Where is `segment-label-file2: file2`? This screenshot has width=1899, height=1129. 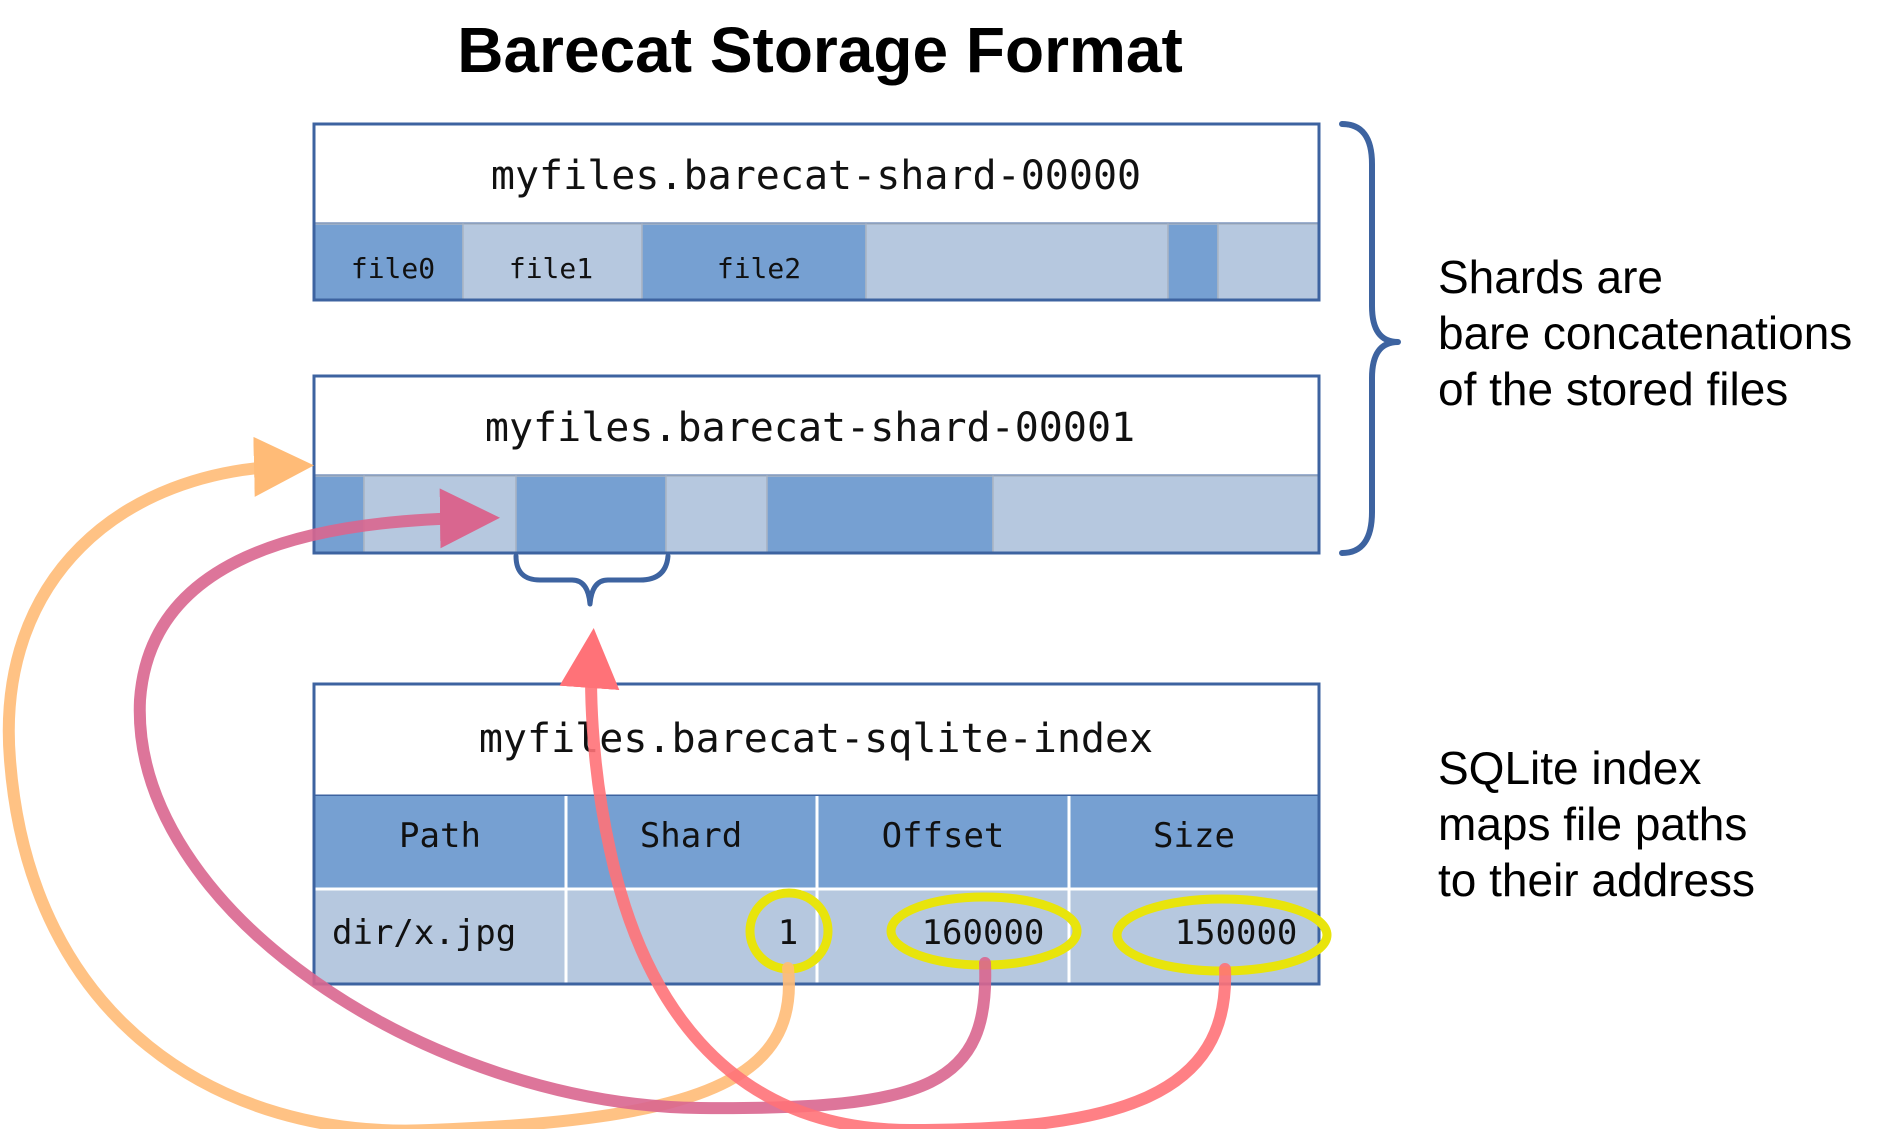 segment-label-file2: file2 is located at coordinates (759, 268).